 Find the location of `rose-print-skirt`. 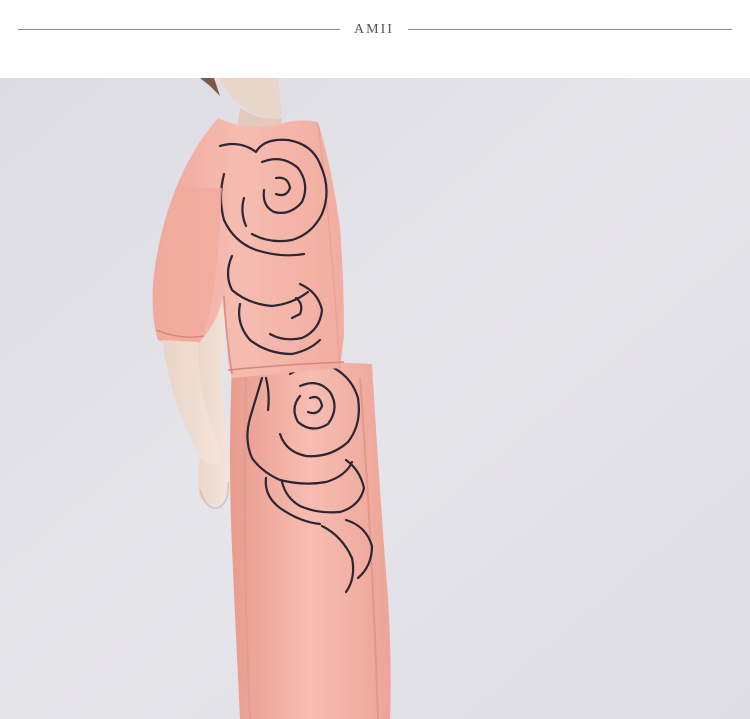

rose-print-skirt is located at coordinates (310, 540).